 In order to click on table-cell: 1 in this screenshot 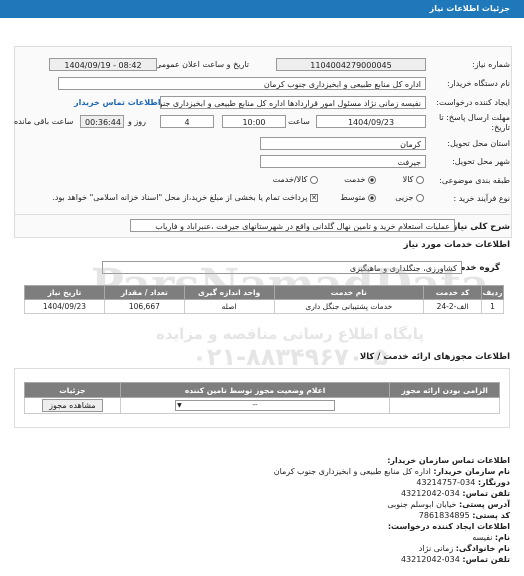, I will do `click(492, 306)`.